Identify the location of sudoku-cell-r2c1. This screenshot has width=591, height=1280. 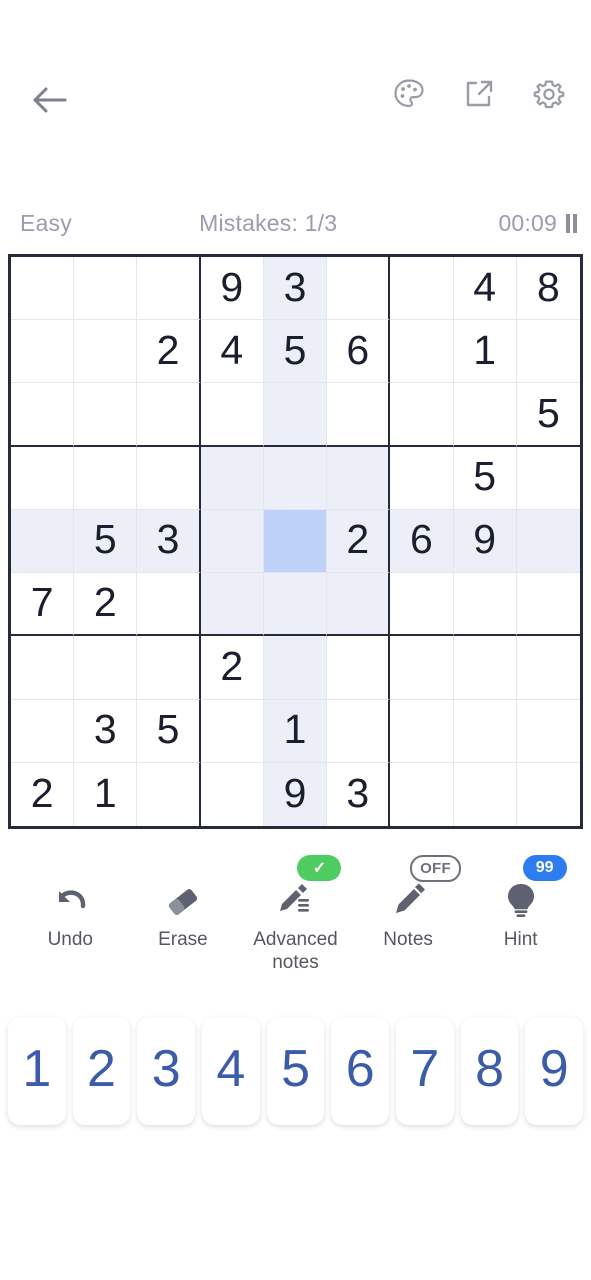
(43, 352).